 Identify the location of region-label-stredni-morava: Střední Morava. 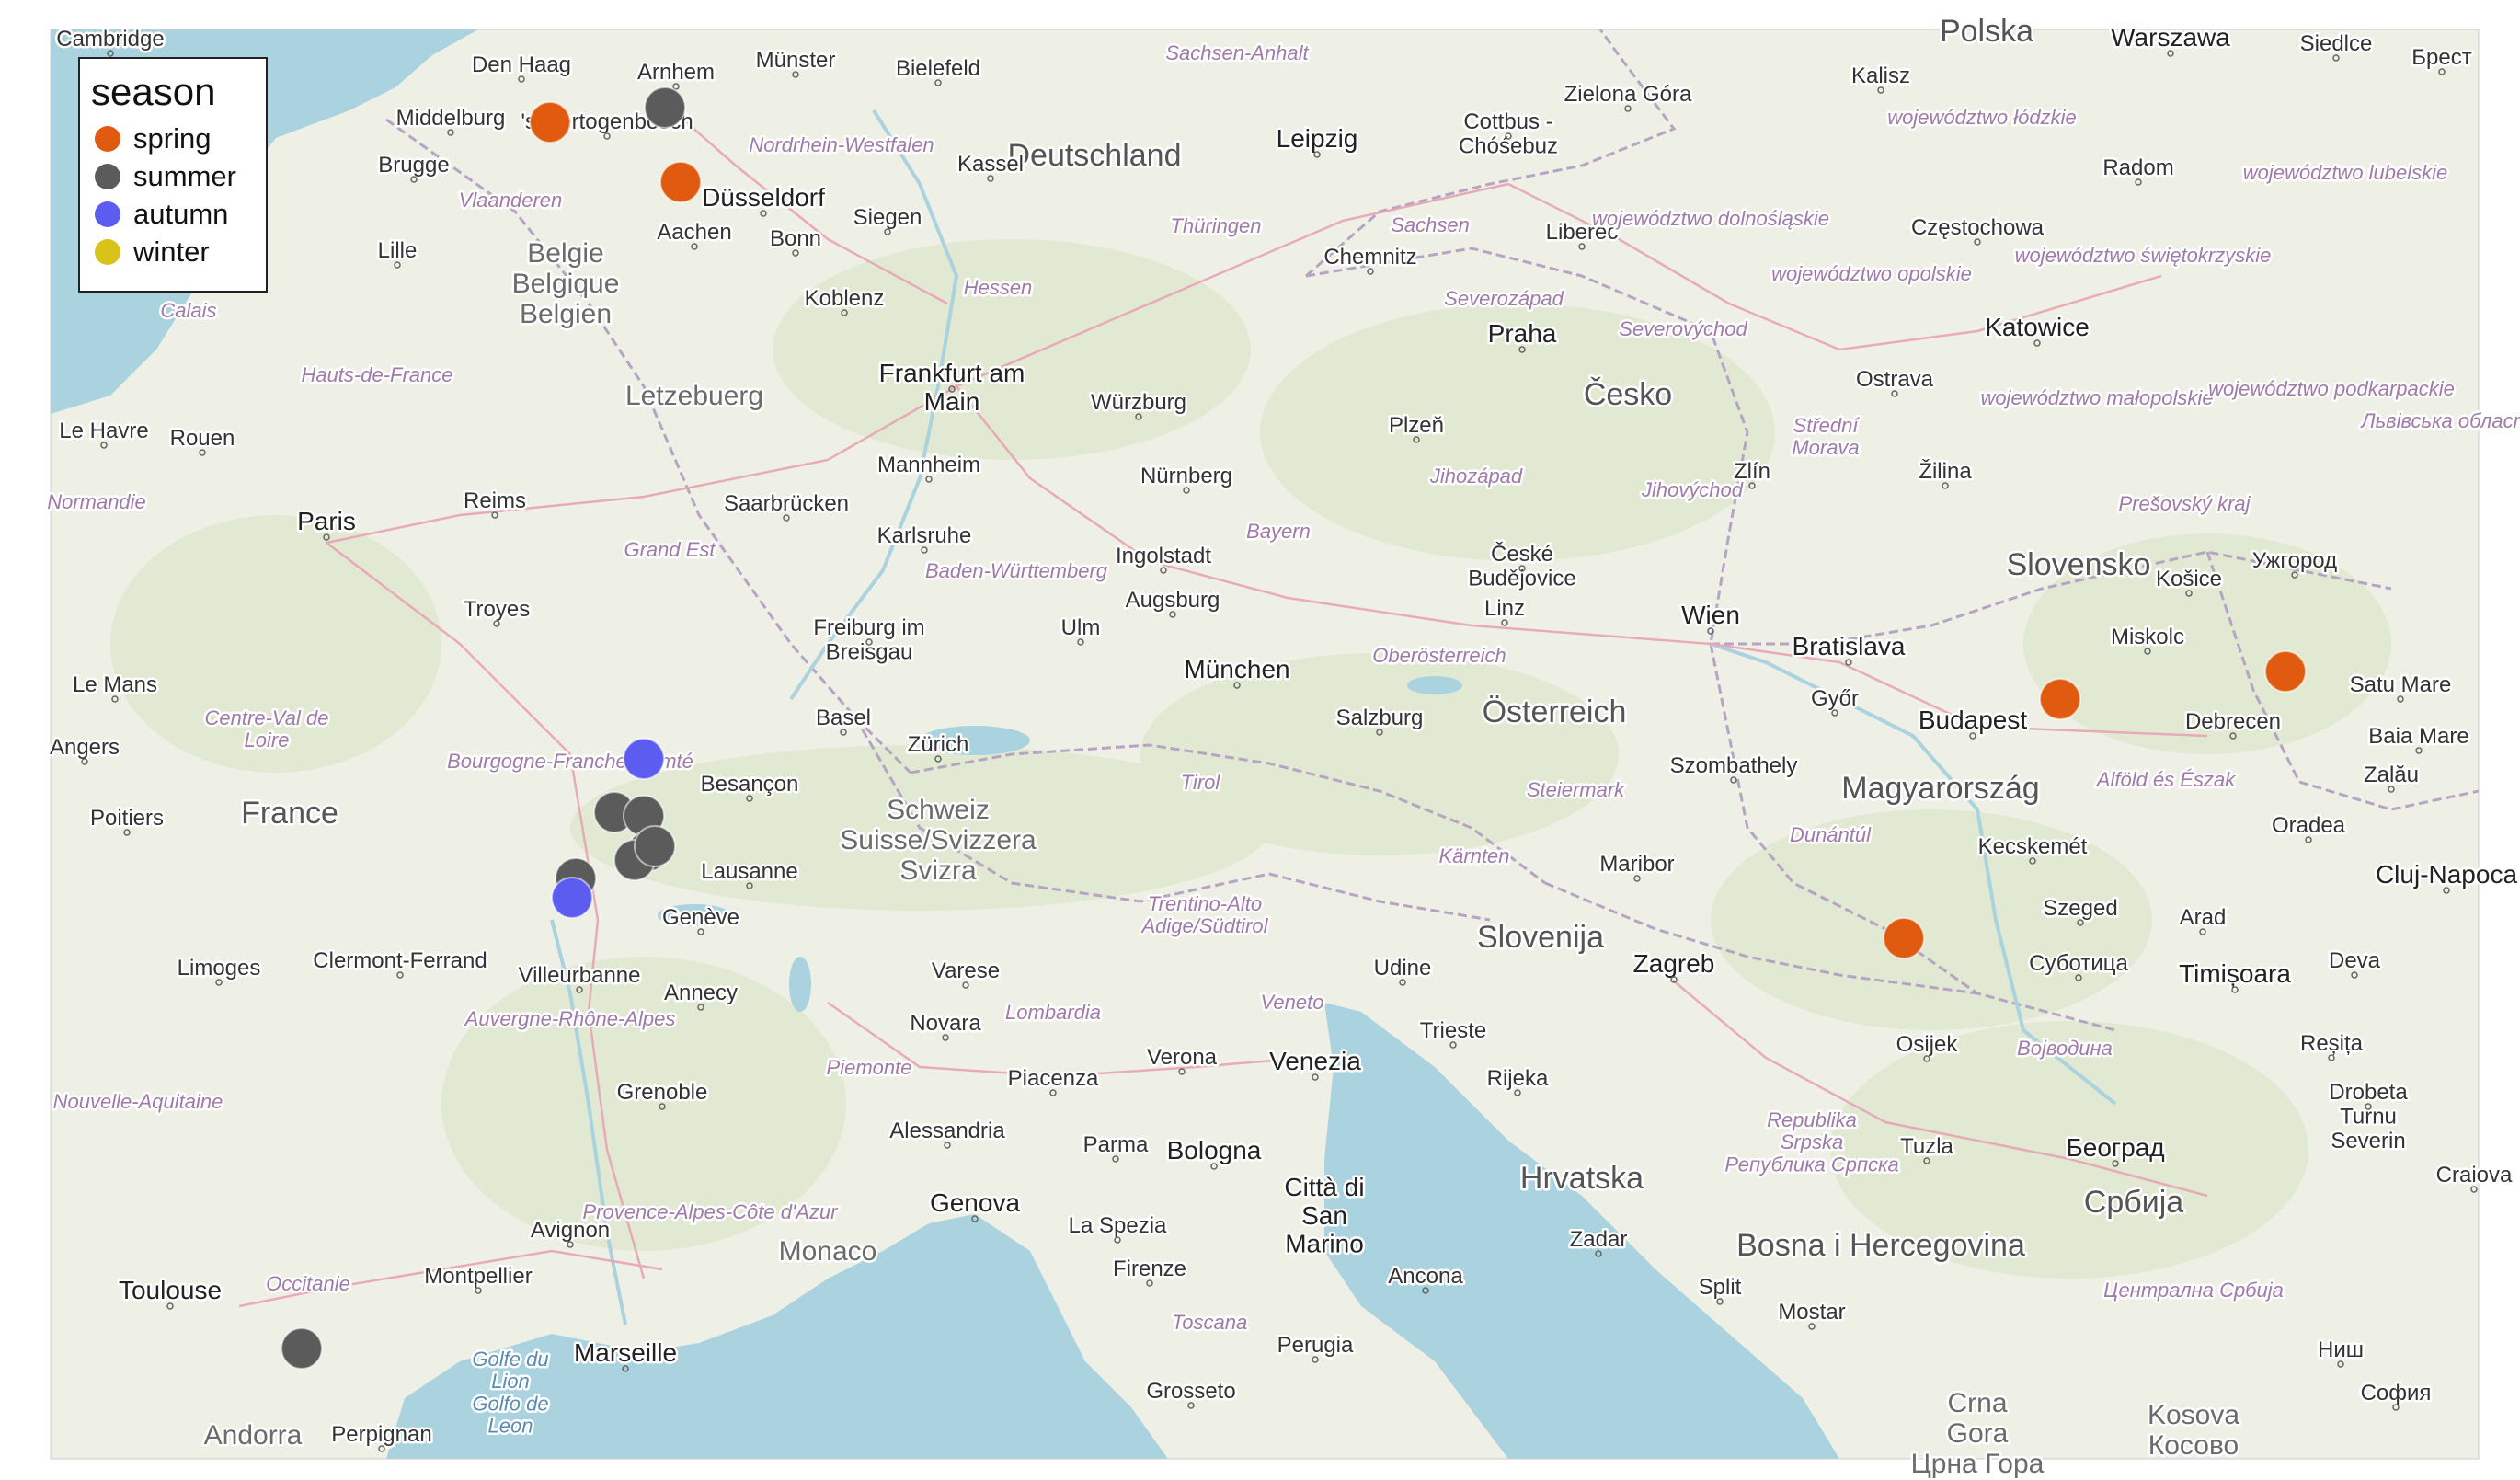
(1826, 436).